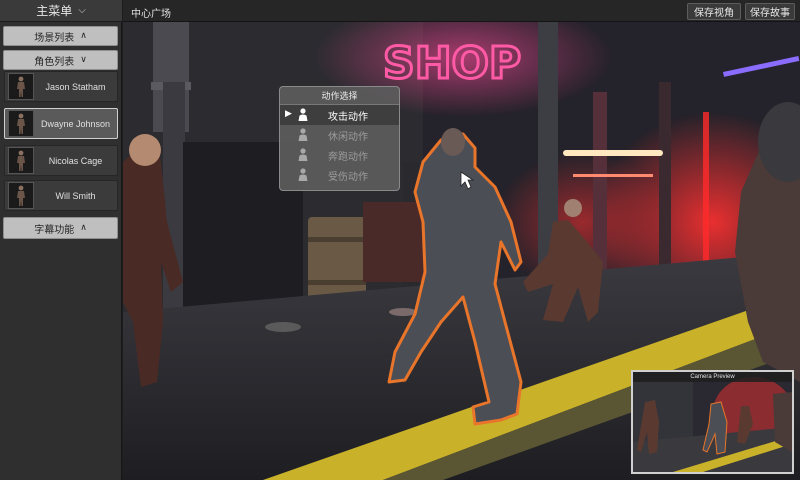  I want to click on character-name: Nicolas Cage, so click(75, 160).